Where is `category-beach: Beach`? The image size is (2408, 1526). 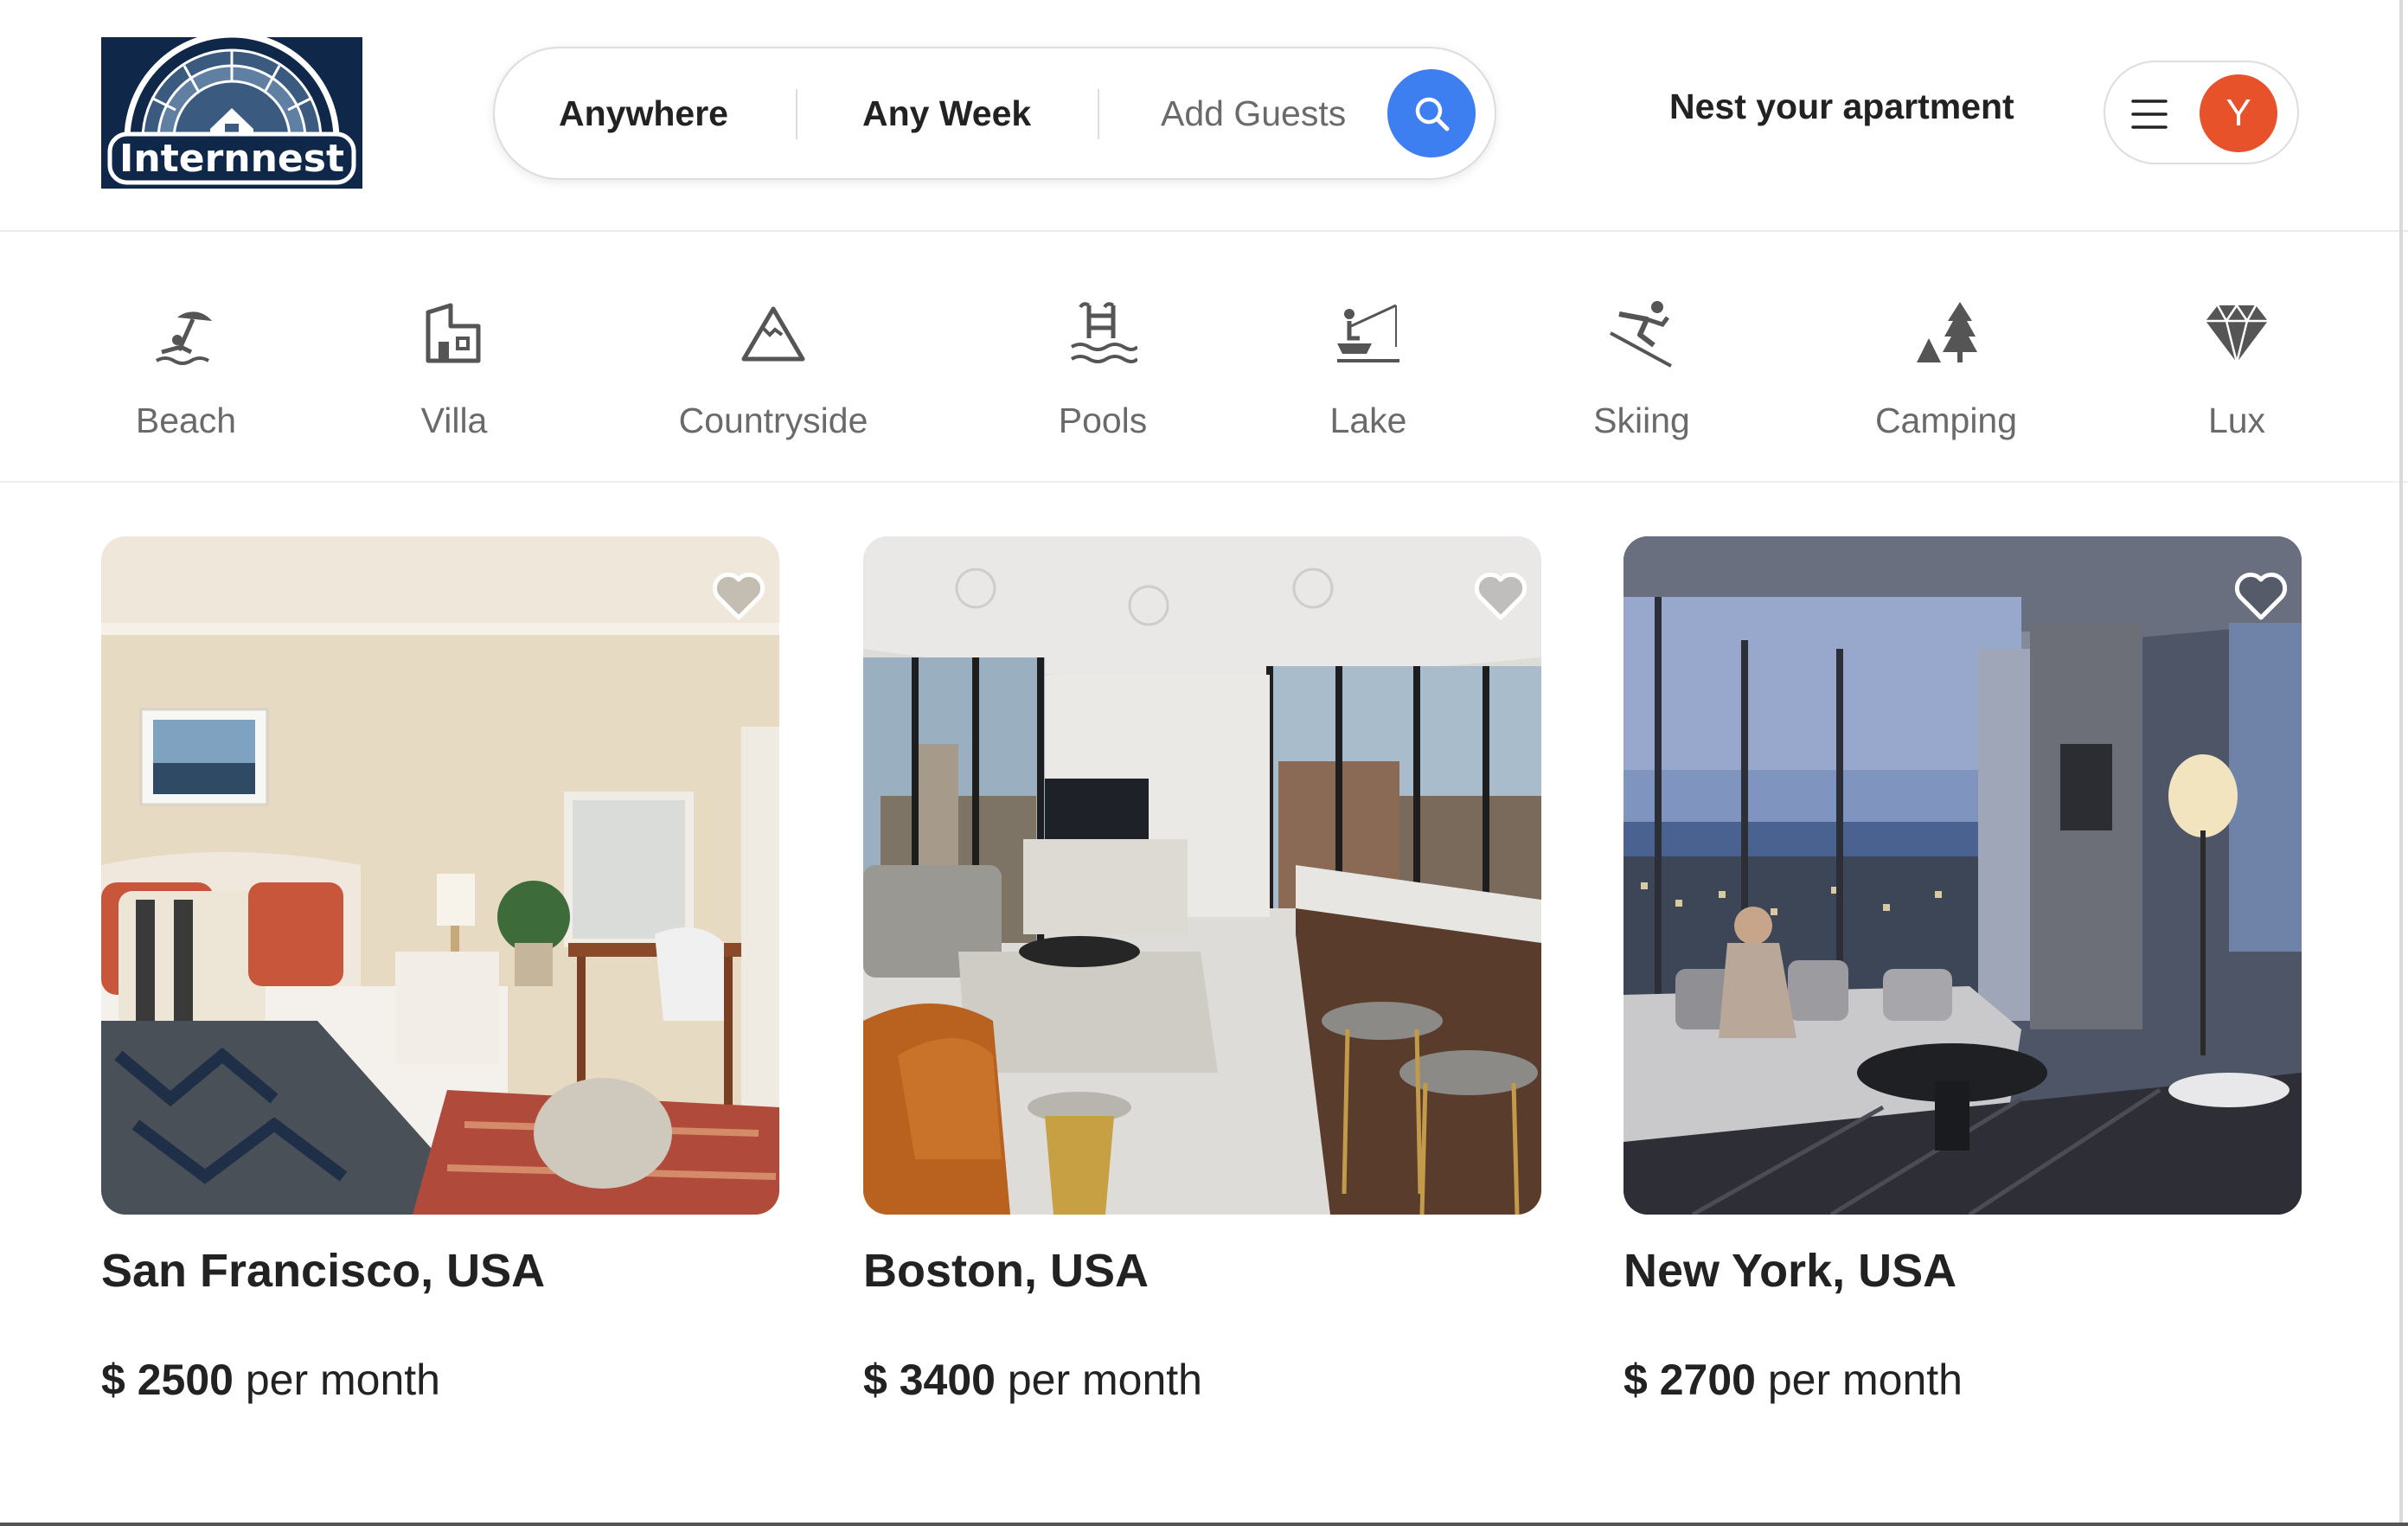 category-beach: Beach is located at coordinates (186, 358).